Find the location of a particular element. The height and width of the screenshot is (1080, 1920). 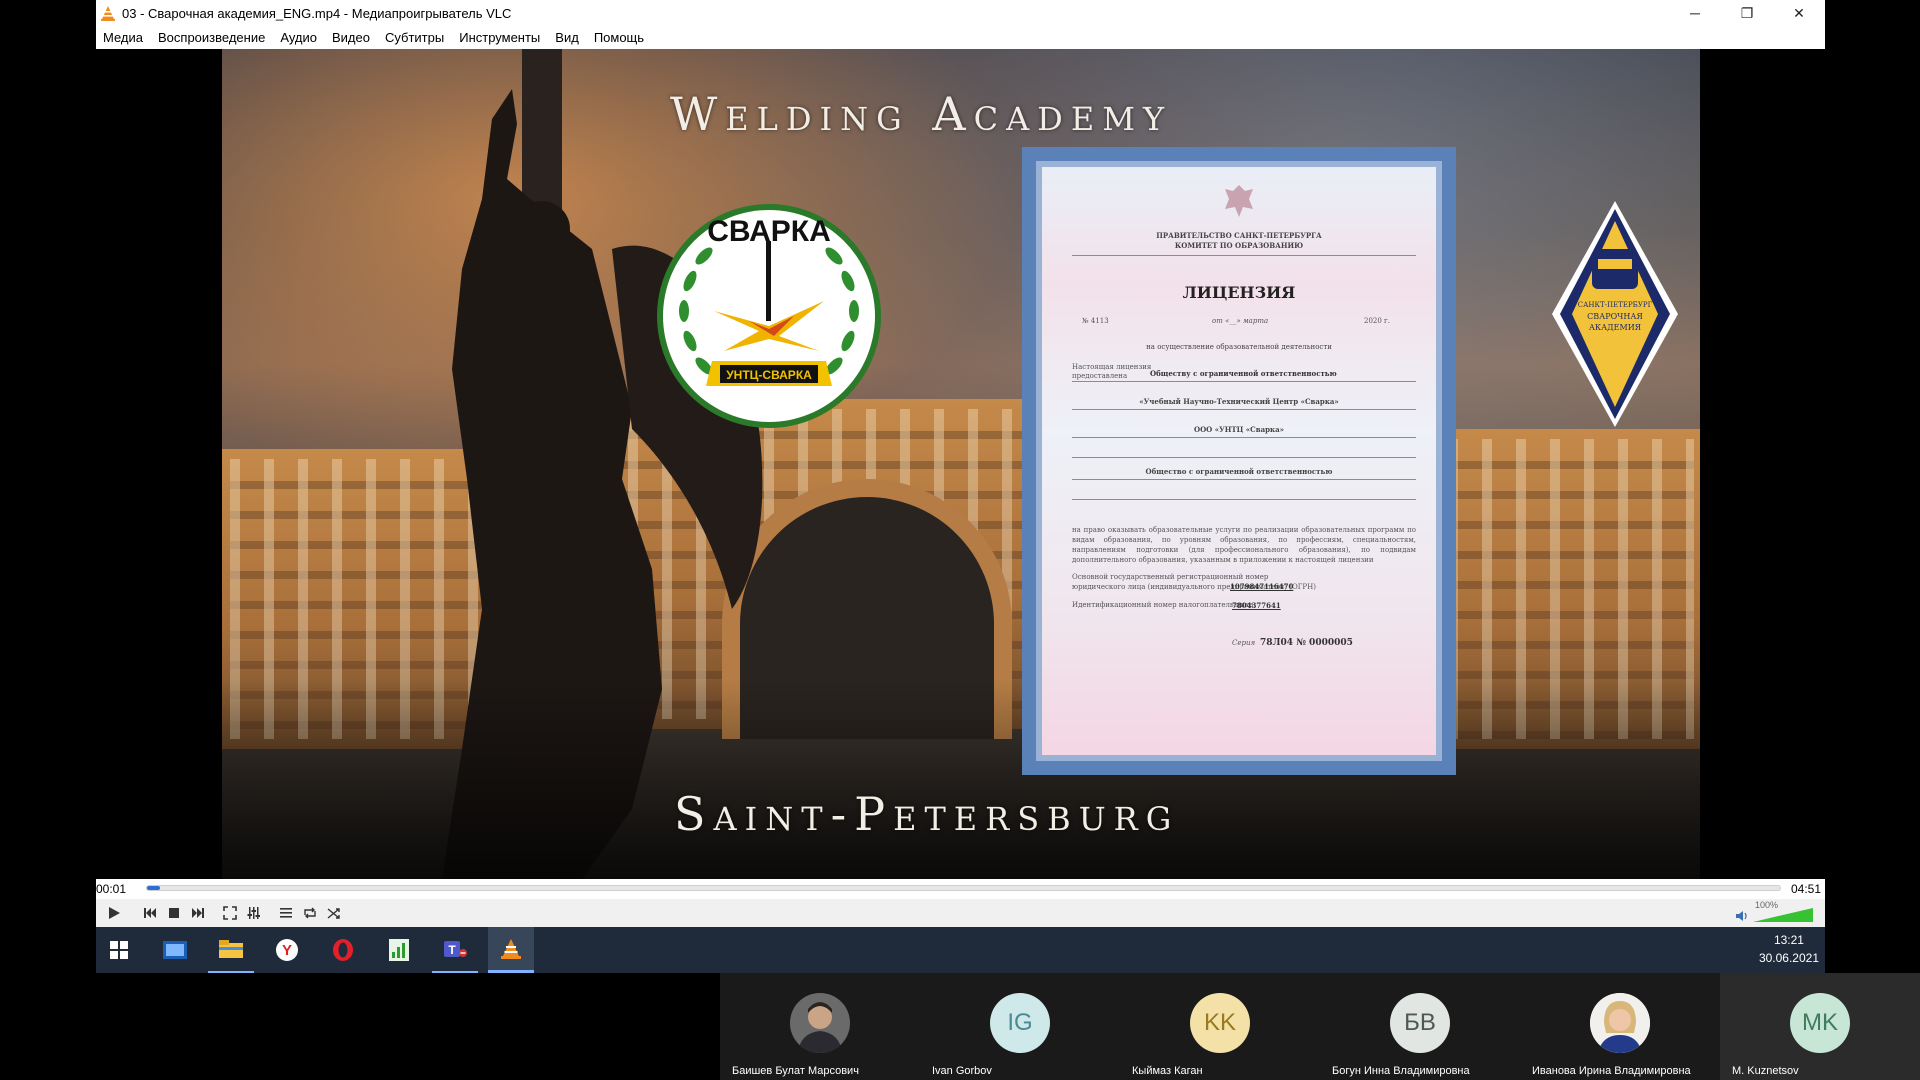

taskbar-teams: T is located at coordinates (455, 950).